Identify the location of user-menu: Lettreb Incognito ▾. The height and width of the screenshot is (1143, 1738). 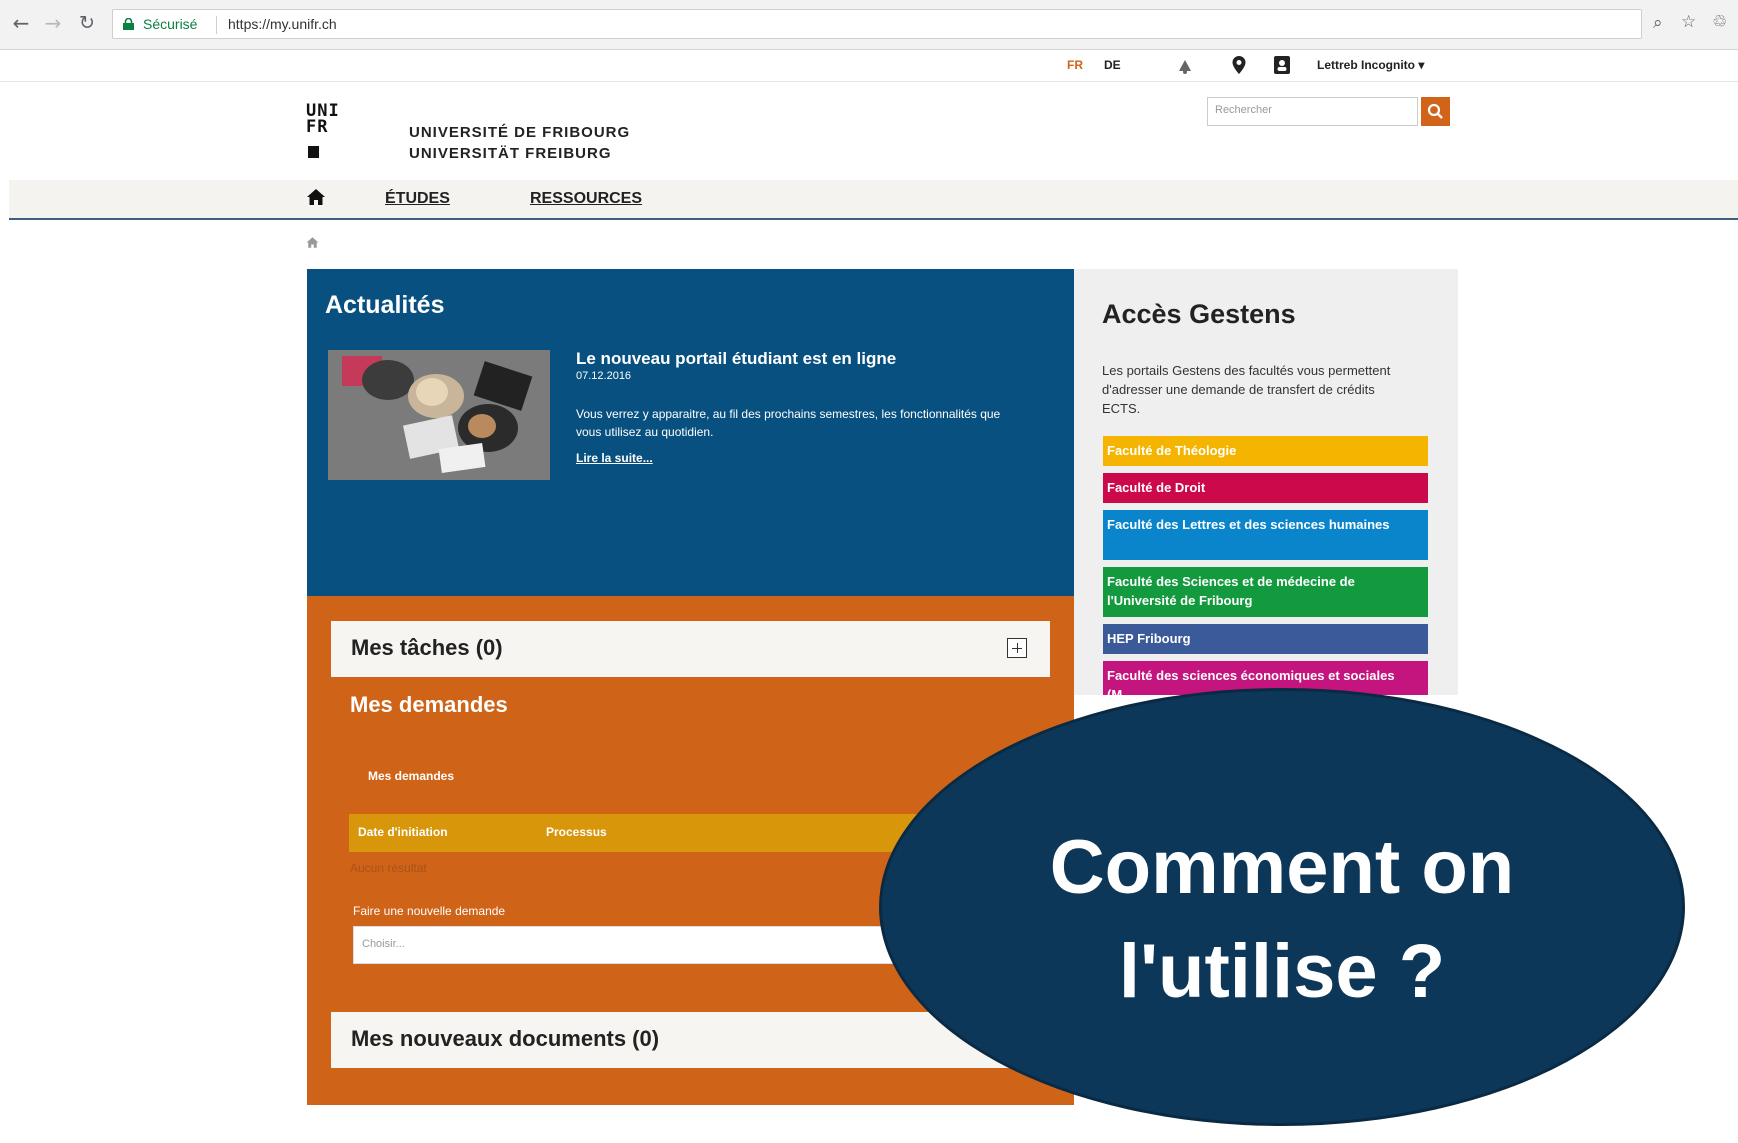
(1370, 65).